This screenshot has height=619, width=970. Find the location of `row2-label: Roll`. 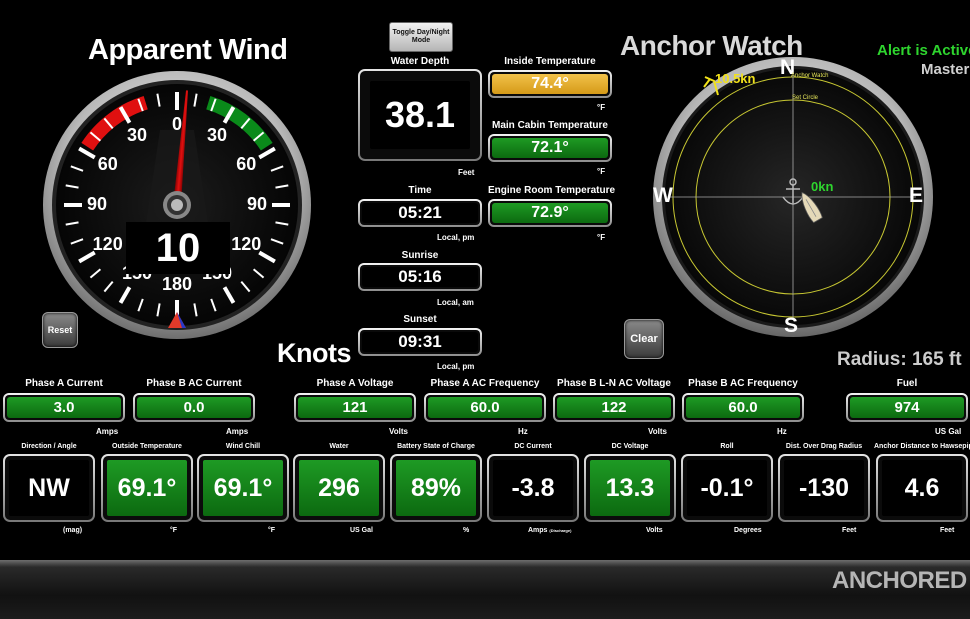

row2-label: Roll is located at coordinates (727, 446).